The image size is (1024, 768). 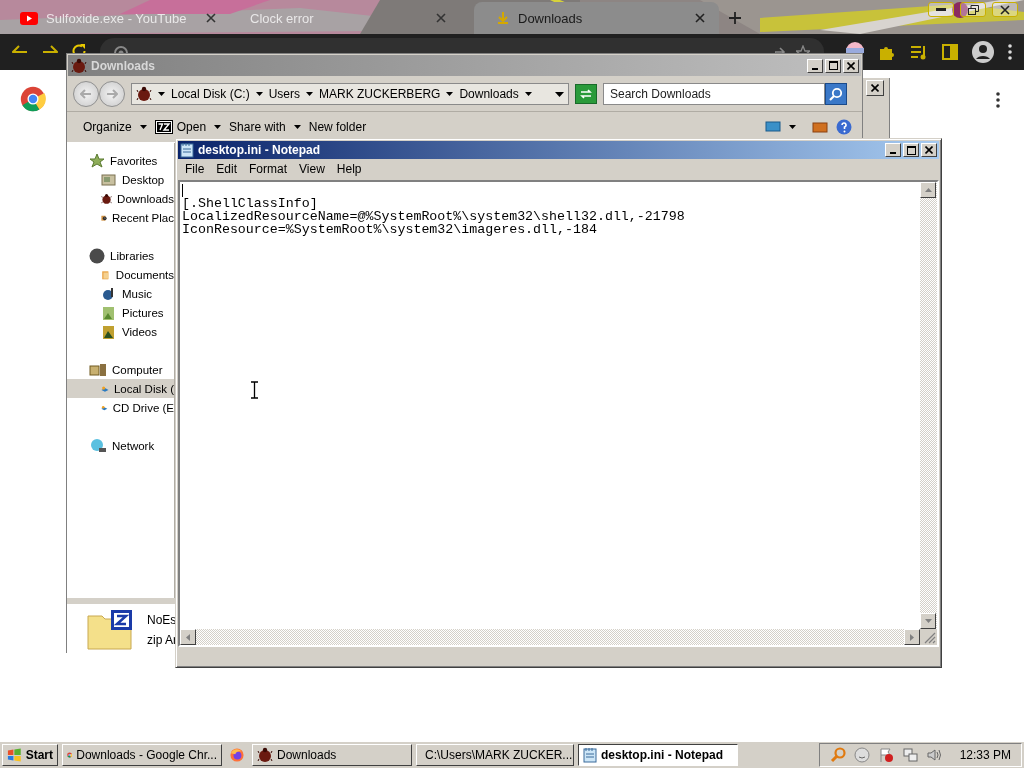 What do you see at coordinates (550, 637) in the screenshot?
I see `horizontal-scrollbar` at bounding box center [550, 637].